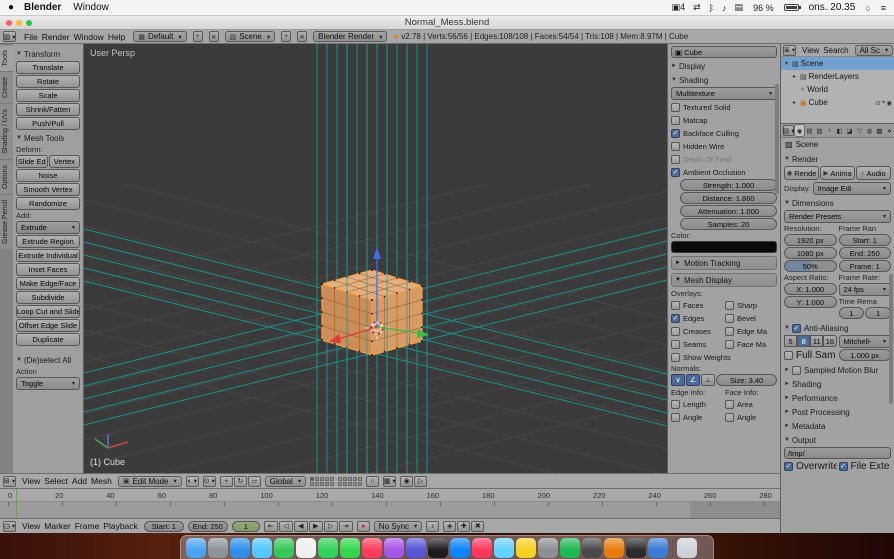 Image resolution: width=894 pixels, height=559 pixels. What do you see at coordinates (859, 130) in the screenshot?
I see `tab-object-data: ▽` at bounding box center [859, 130].